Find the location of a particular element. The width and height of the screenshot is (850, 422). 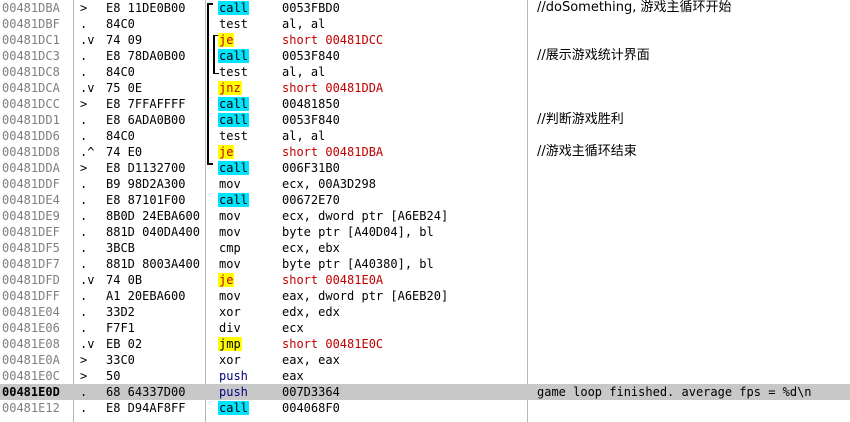

instruction-row: 00481E12. E8 D94AF8FF call 004068F0 is located at coordinates (425, 408).